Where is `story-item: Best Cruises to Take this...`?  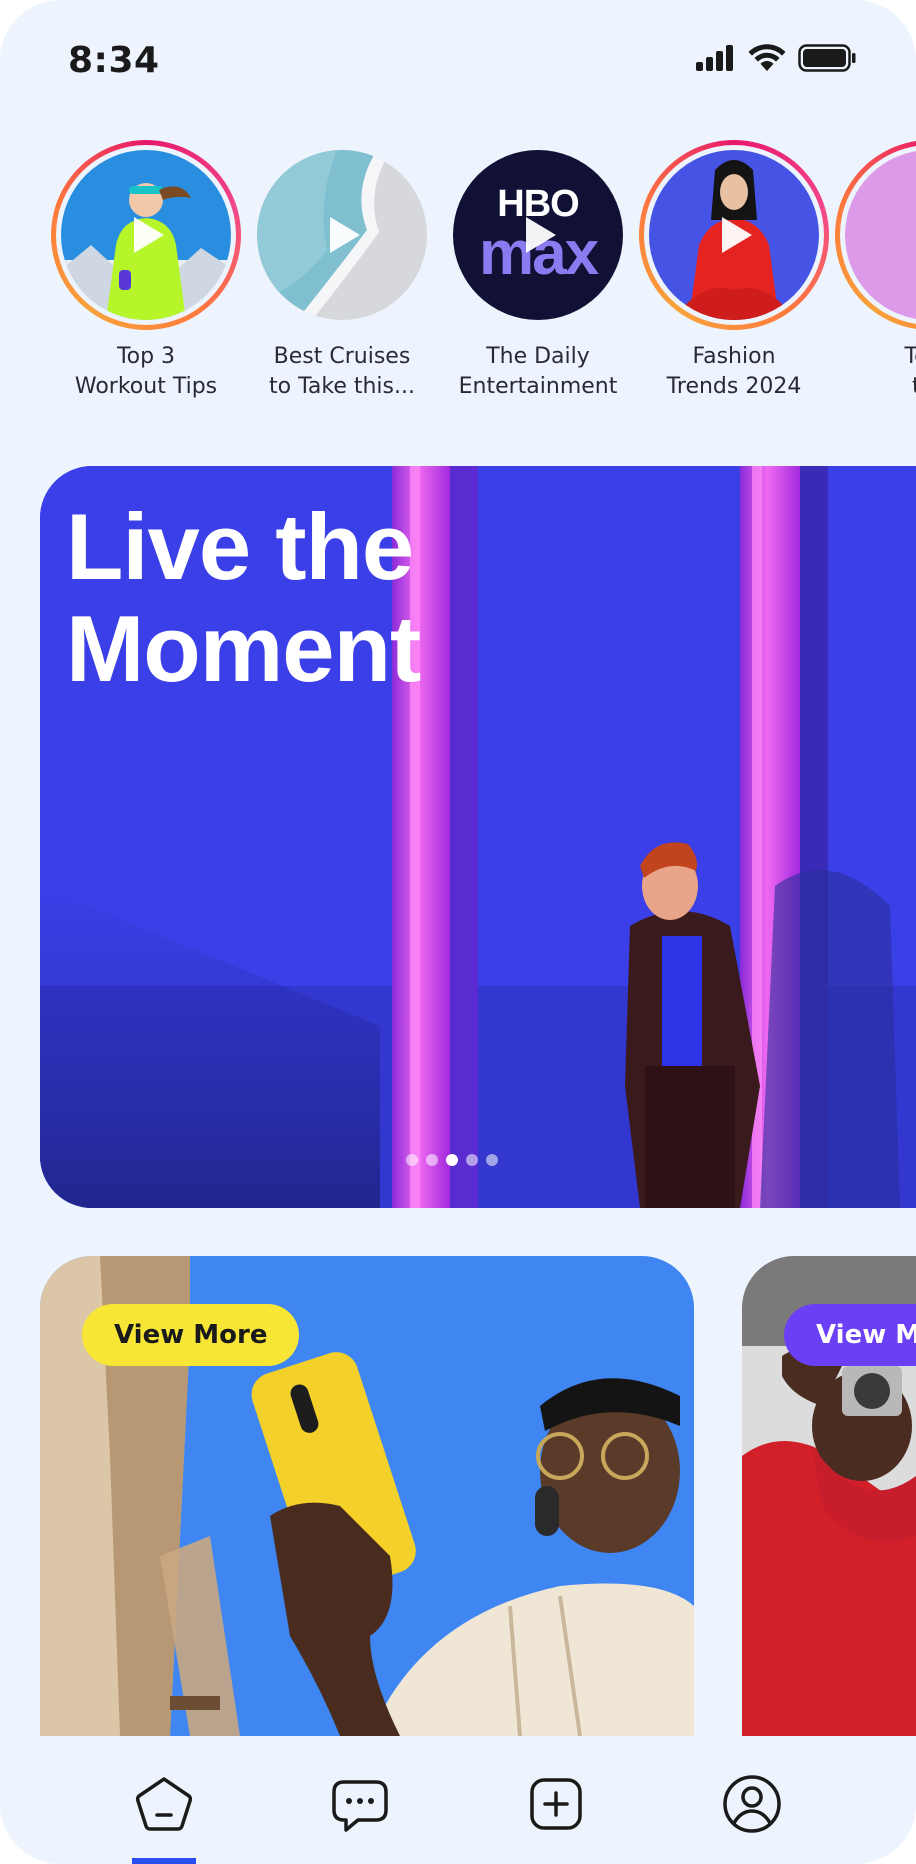
story-item: Best Cruises to Take this... is located at coordinates (342, 271).